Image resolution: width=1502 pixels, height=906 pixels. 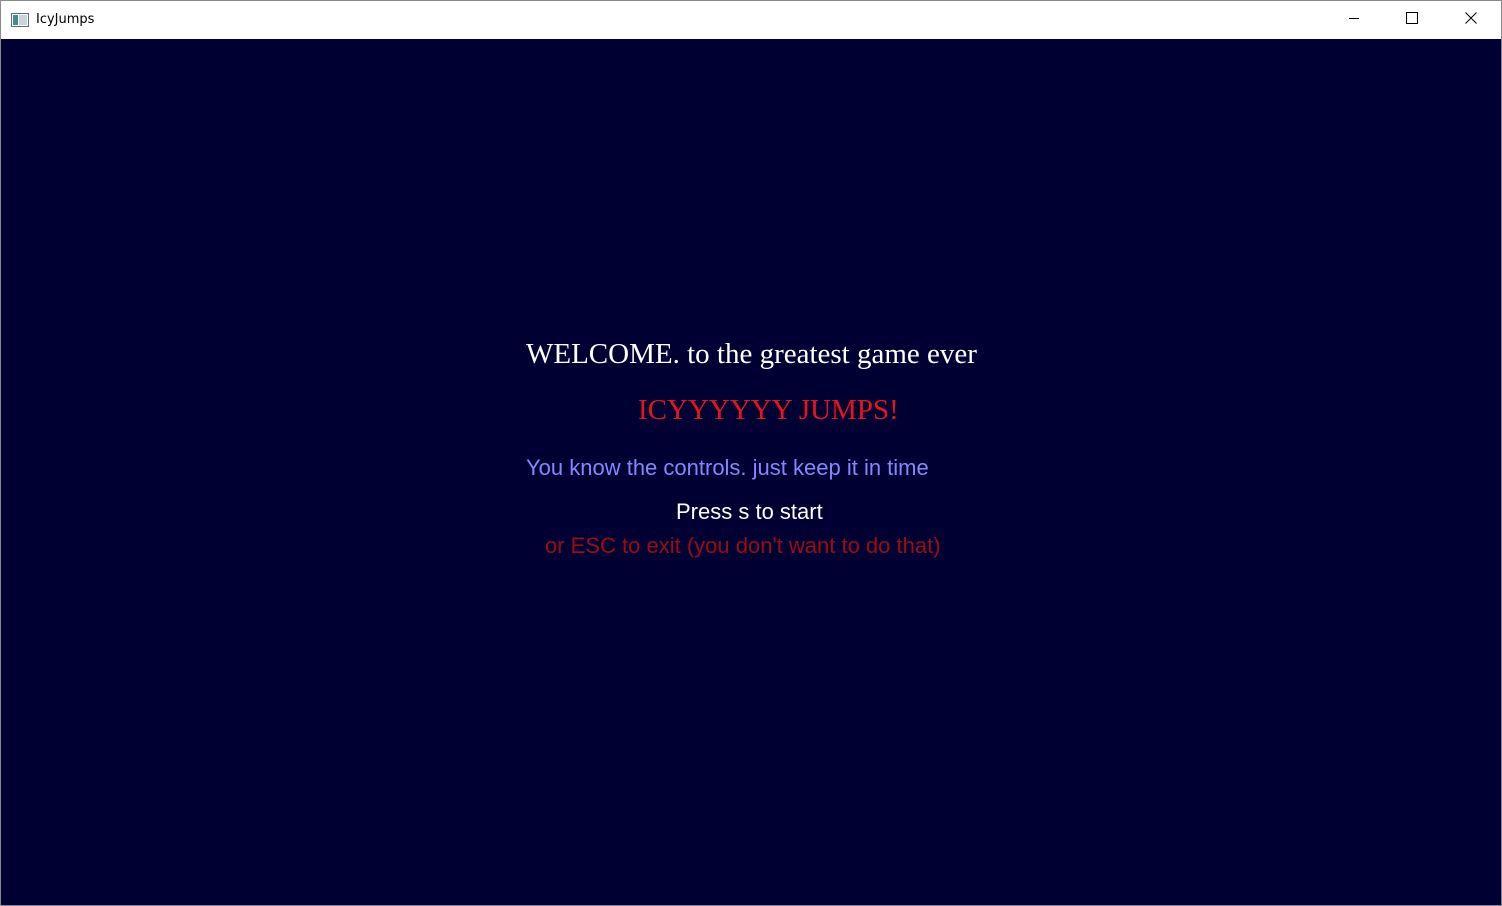 I want to click on game-title: ICYYYYYY JUMPS!, so click(x=768, y=410).